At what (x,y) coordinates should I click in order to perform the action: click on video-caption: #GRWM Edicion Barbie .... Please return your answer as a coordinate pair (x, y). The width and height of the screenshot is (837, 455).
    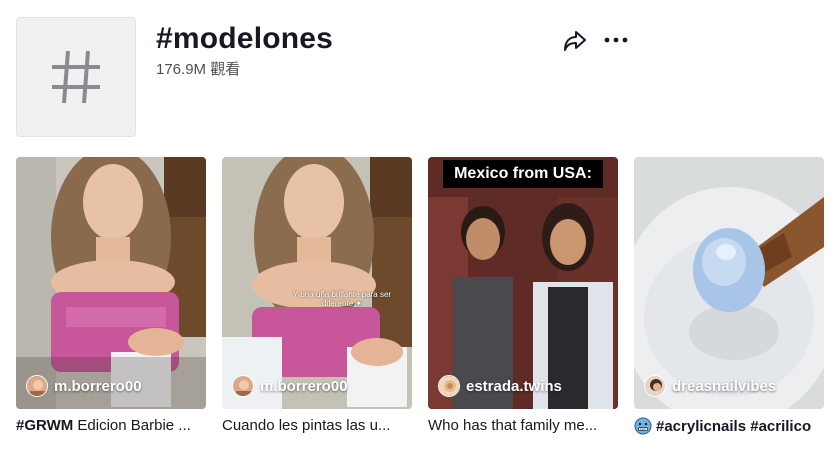
    Looking at the image, I should click on (111, 426).